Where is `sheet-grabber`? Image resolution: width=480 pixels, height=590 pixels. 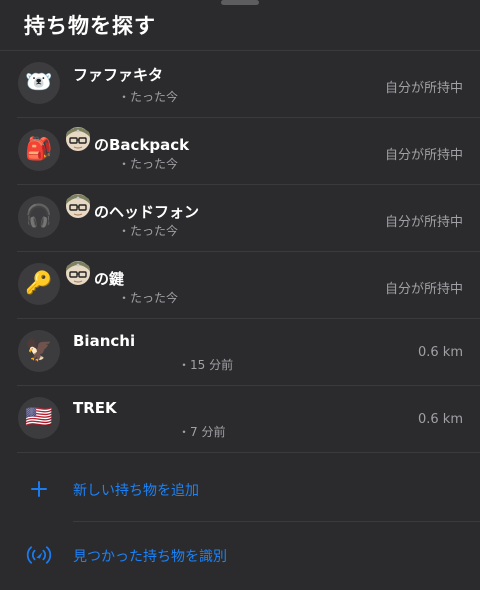
sheet-grabber is located at coordinates (240, 2).